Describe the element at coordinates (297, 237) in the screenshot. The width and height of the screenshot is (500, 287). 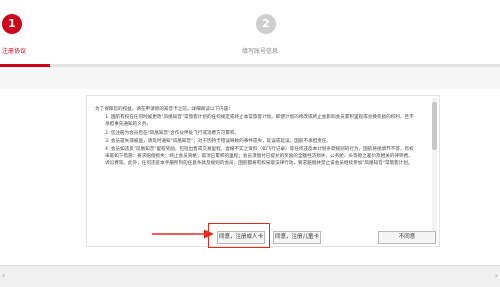
I see `agree-child-card-button: 同意，注册儿童卡` at that location.